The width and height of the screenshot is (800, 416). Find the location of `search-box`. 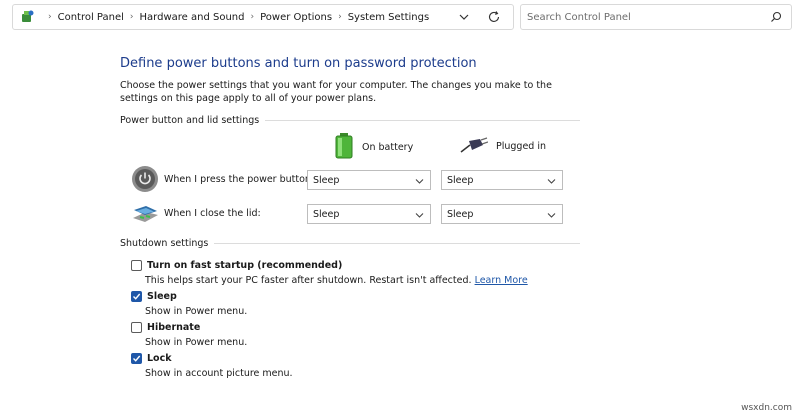

search-box is located at coordinates (656, 17).